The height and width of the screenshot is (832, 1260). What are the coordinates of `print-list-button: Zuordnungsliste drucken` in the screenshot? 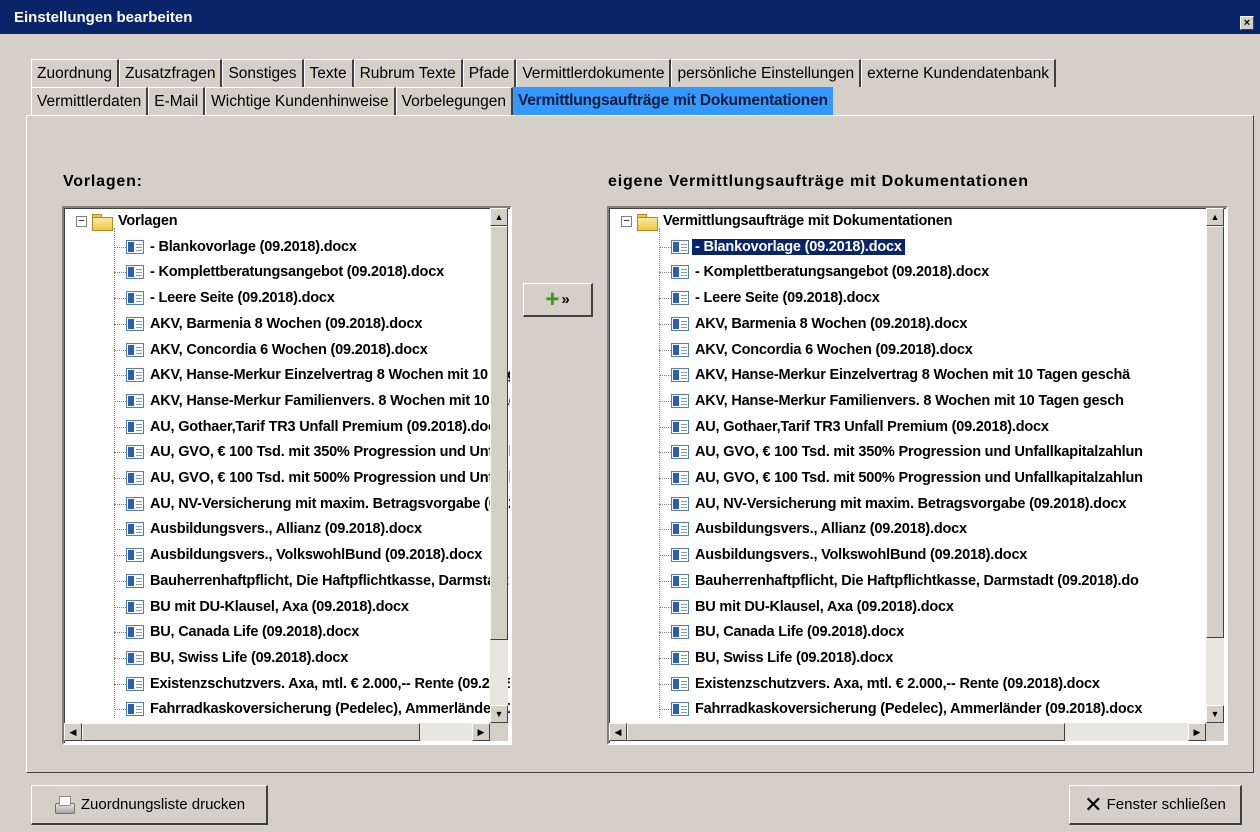 It's located at (149, 805).